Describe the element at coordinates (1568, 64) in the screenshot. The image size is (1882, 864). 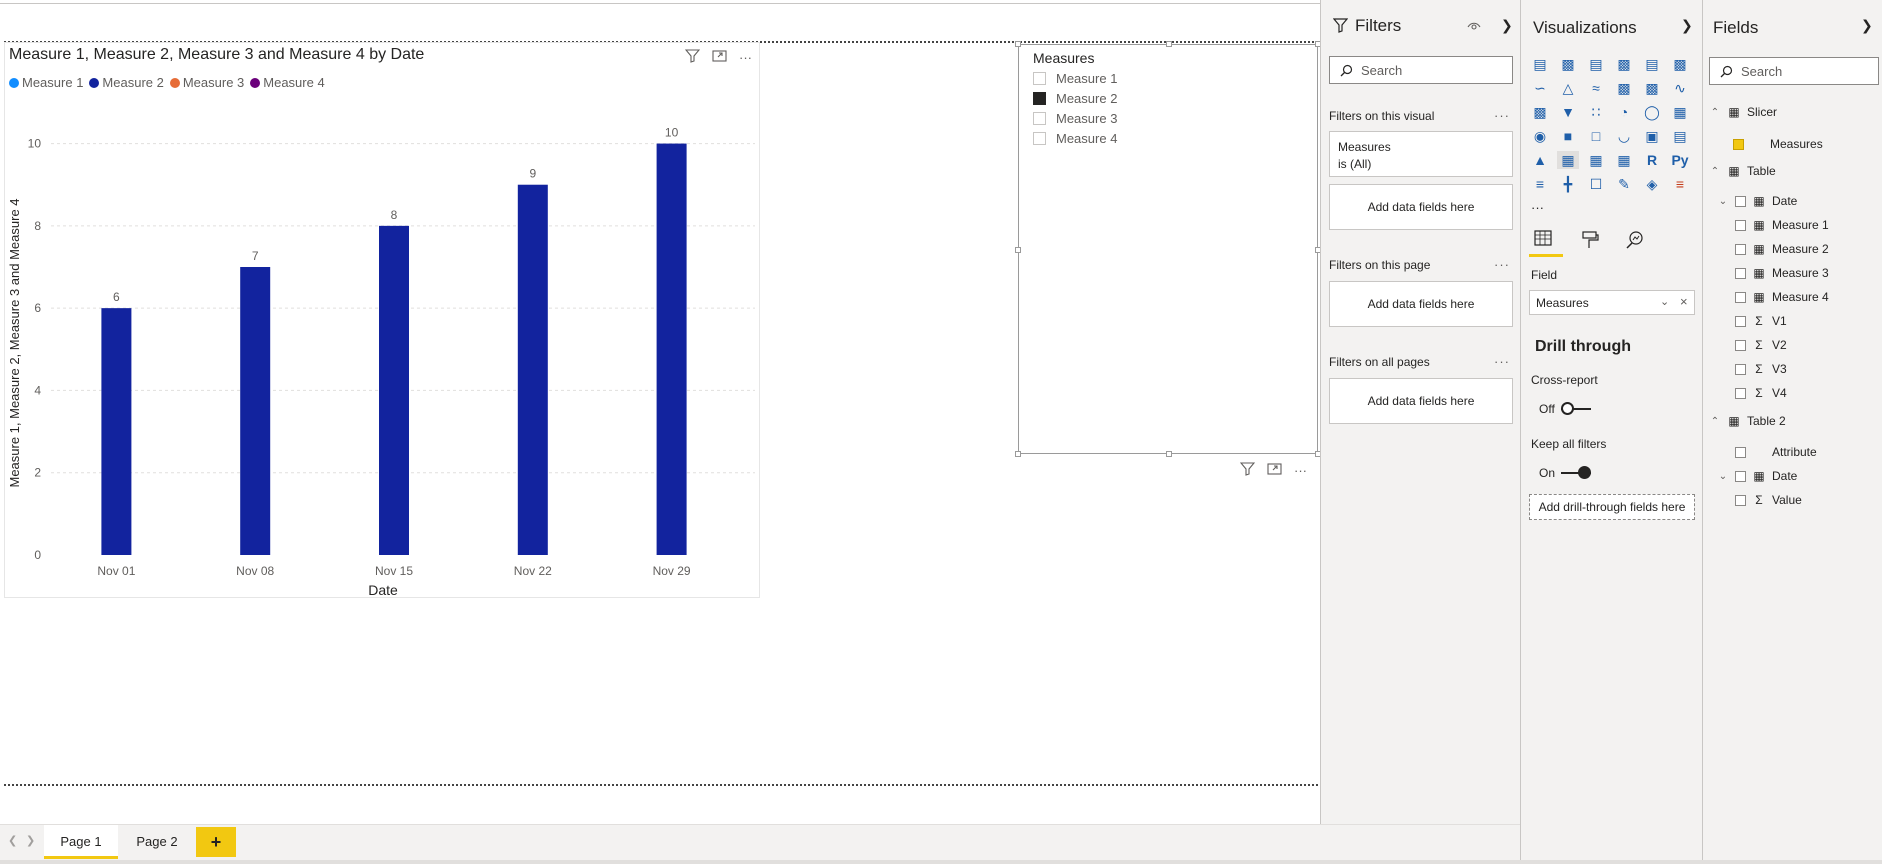
I see `stacked-column-icon: ▩` at that location.